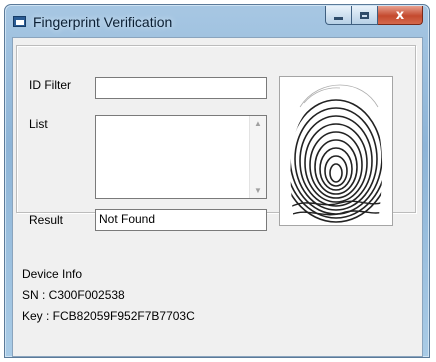 This screenshot has height=362, width=436. I want to click on title-bar: Fingerprint Verification x, so click(217, 21).